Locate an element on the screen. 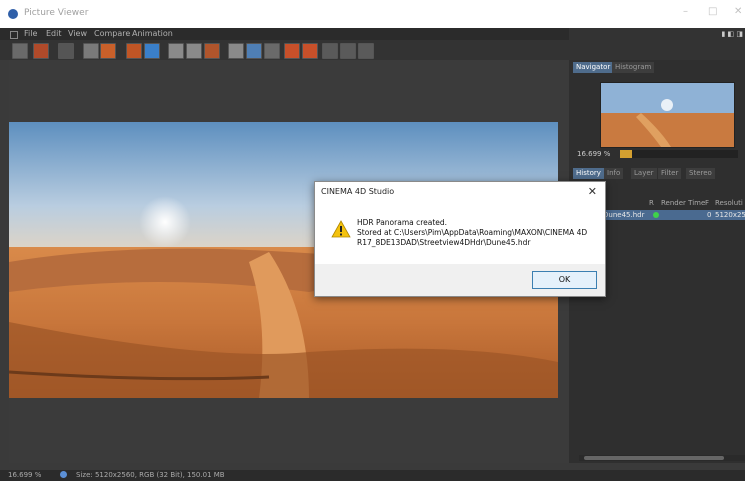 The width and height of the screenshot is (745, 481). menu-grip-icon is located at coordinates (14, 35).